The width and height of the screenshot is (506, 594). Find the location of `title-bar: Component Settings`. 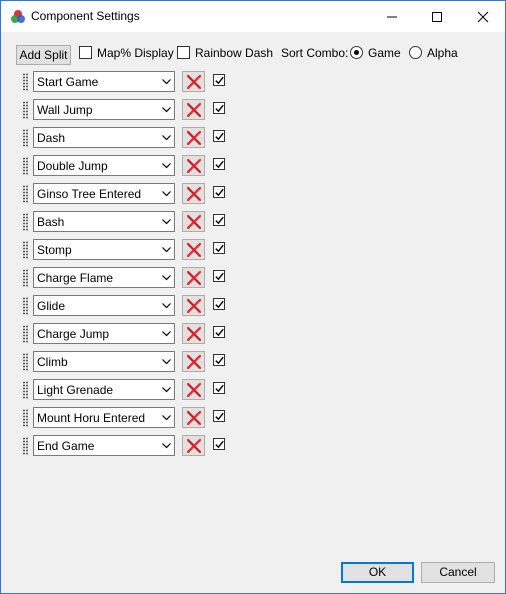

title-bar: Component Settings is located at coordinates (253, 16).